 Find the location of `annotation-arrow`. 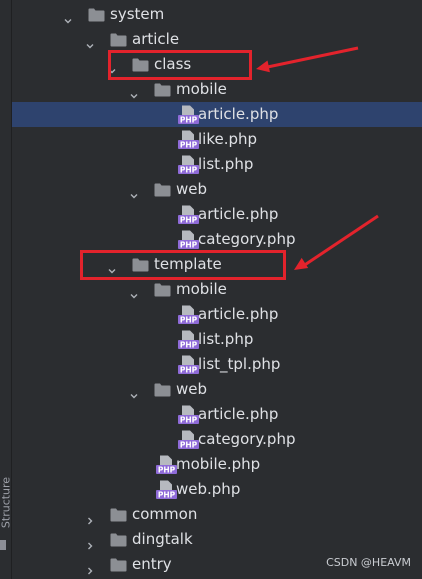

annotation-arrow is located at coordinates (336, 242).